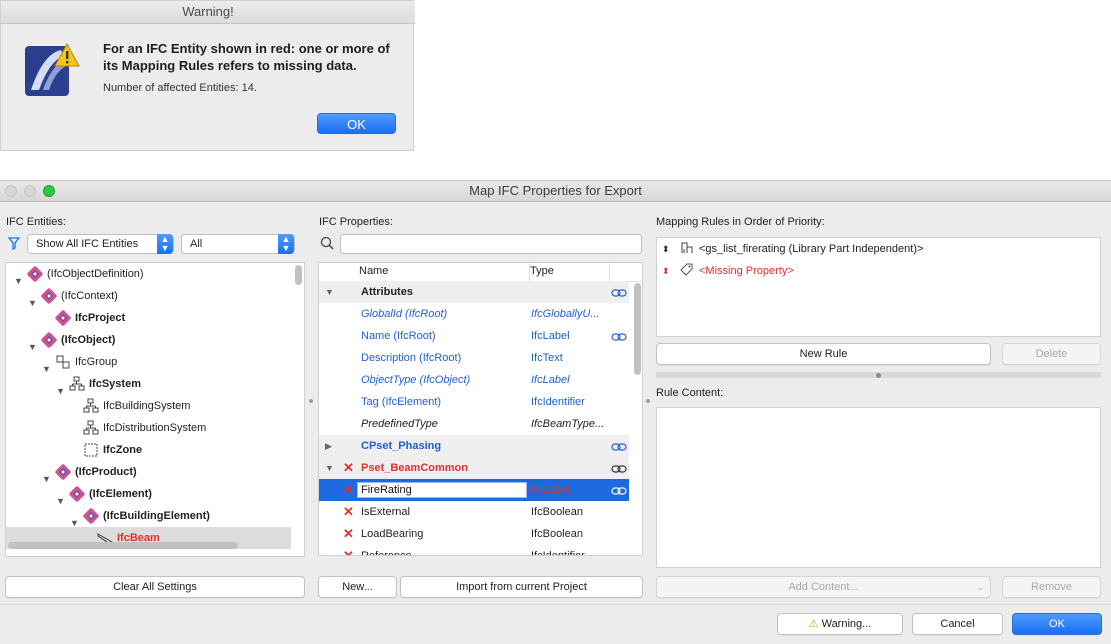 Image resolution: width=1111 pixels, height=644 pixels. What do you see at coordinates (148, 296) in the screenshot?
I see `tree-item: ▼ (IfcContext)` at bounding box center [148, 296].